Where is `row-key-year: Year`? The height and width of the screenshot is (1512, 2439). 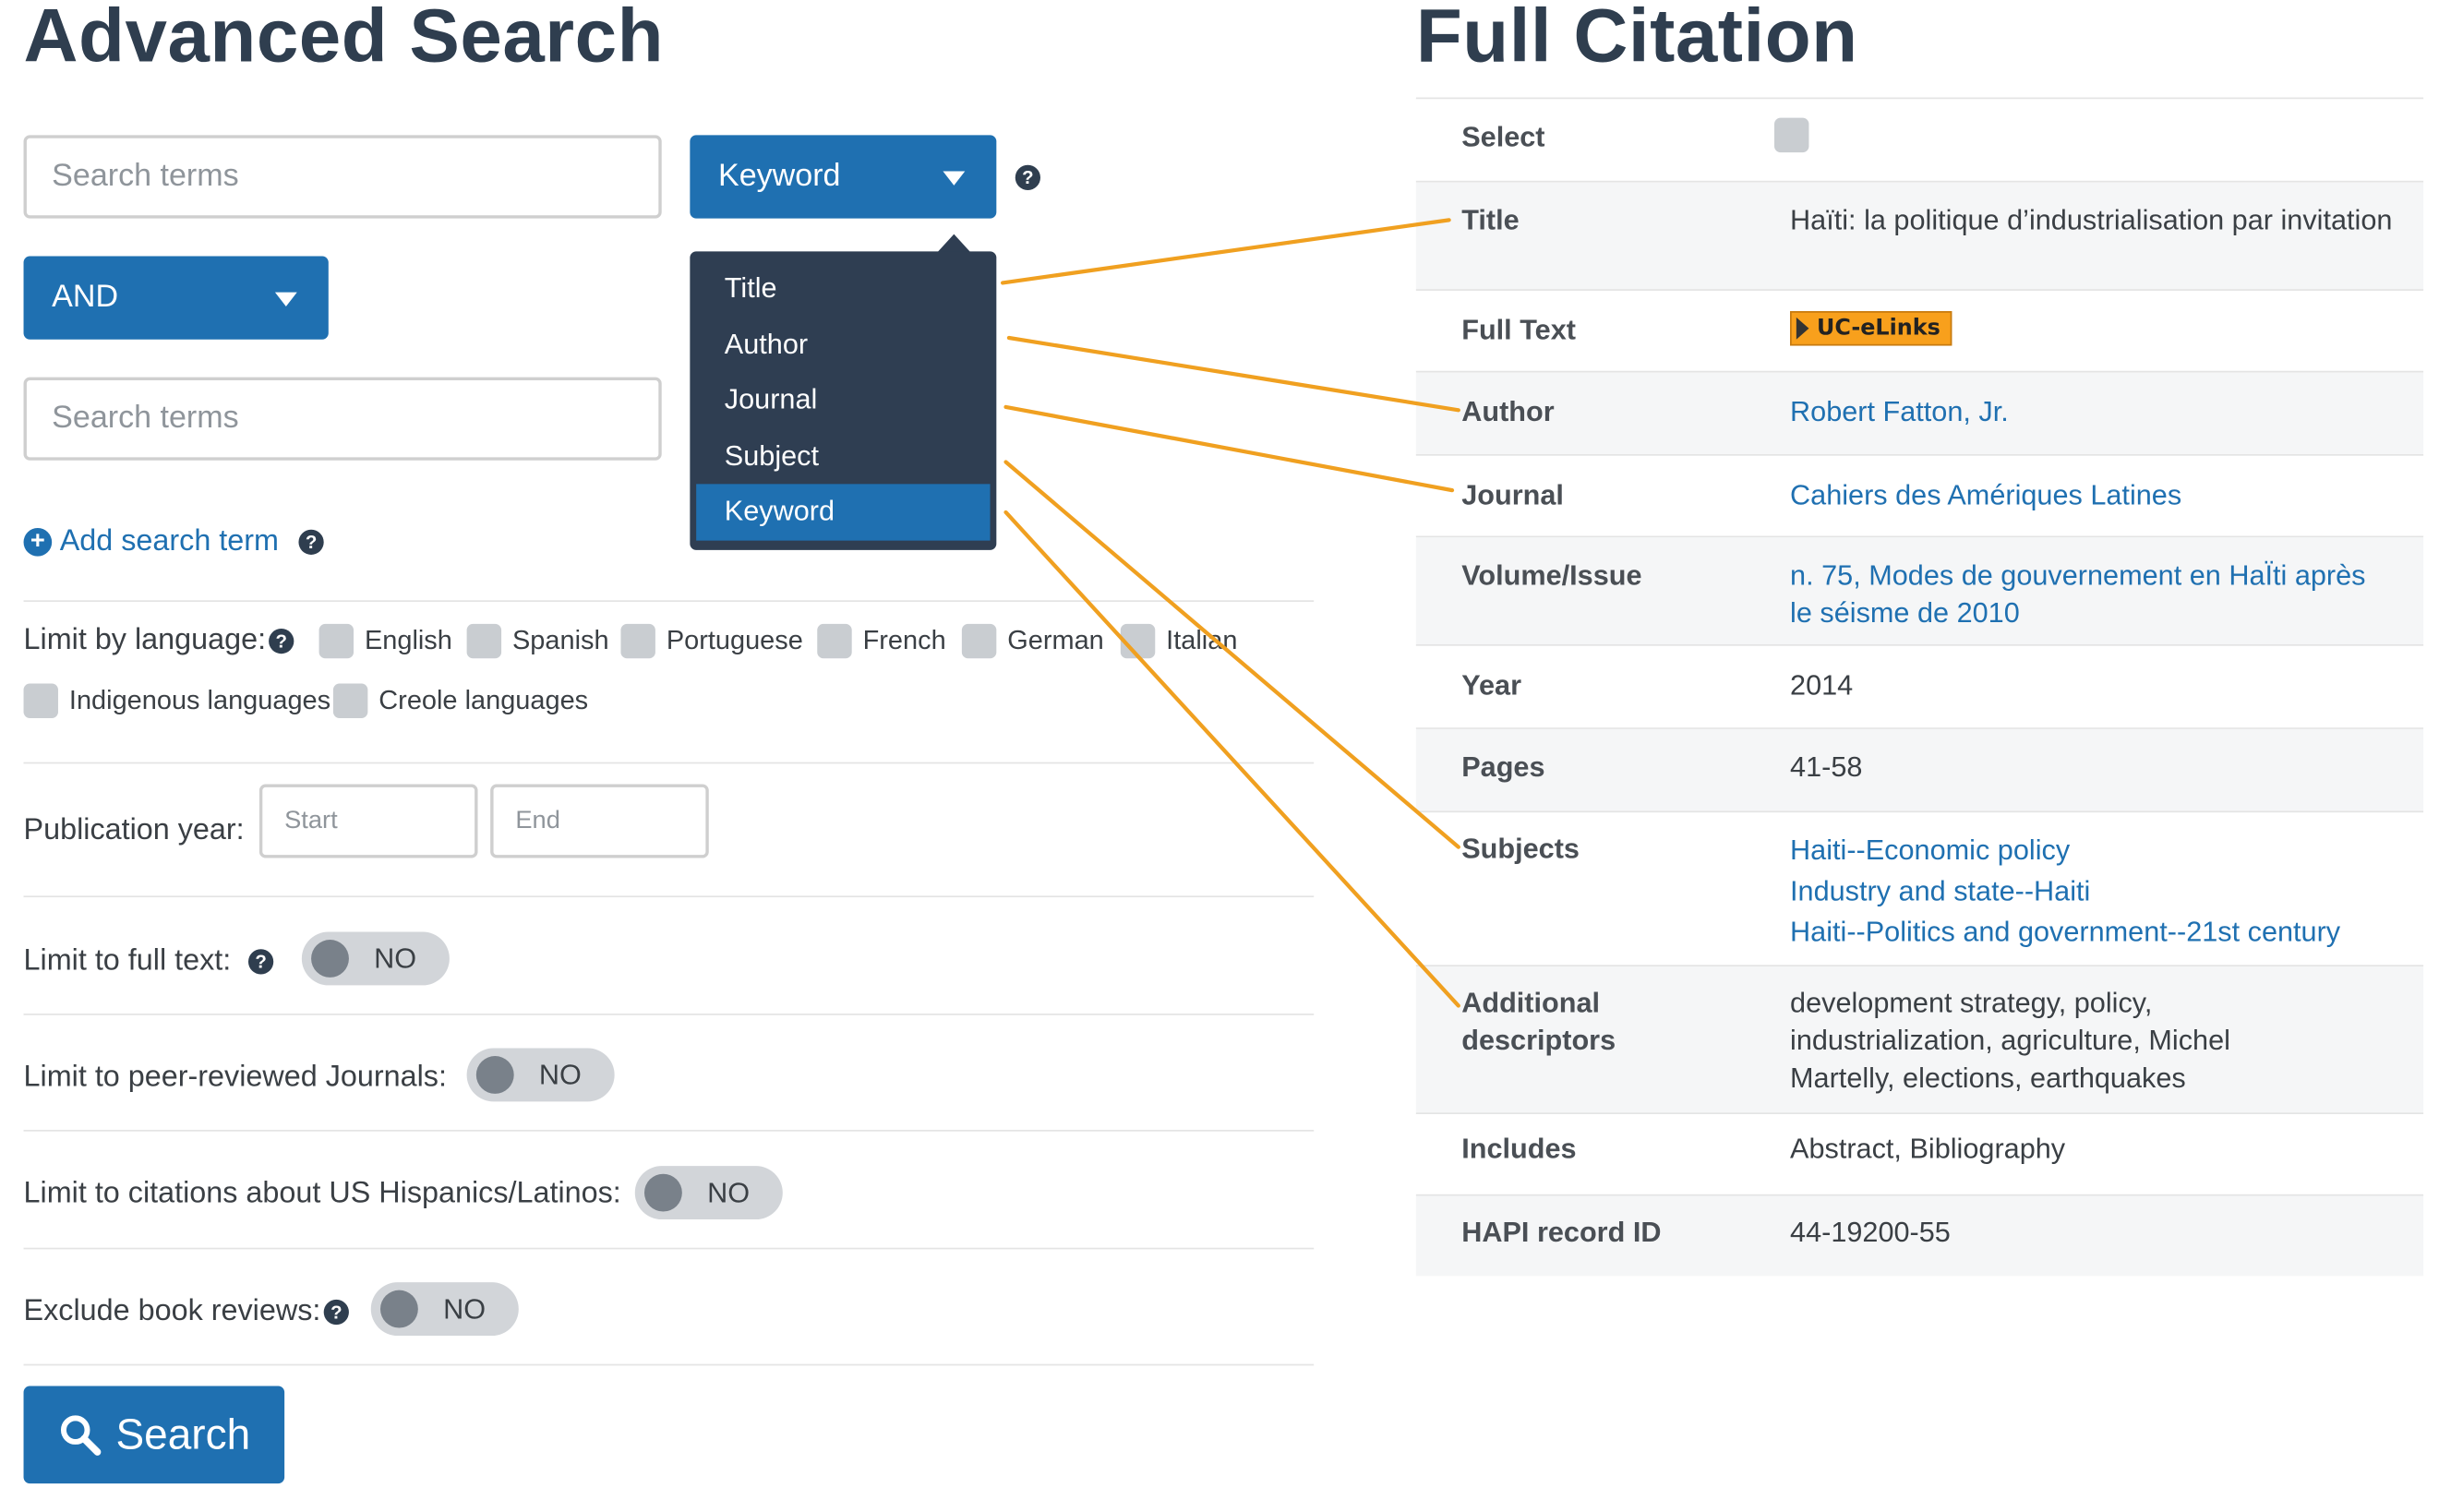
row-key-year: Year is located at coordinates (1491, 685).